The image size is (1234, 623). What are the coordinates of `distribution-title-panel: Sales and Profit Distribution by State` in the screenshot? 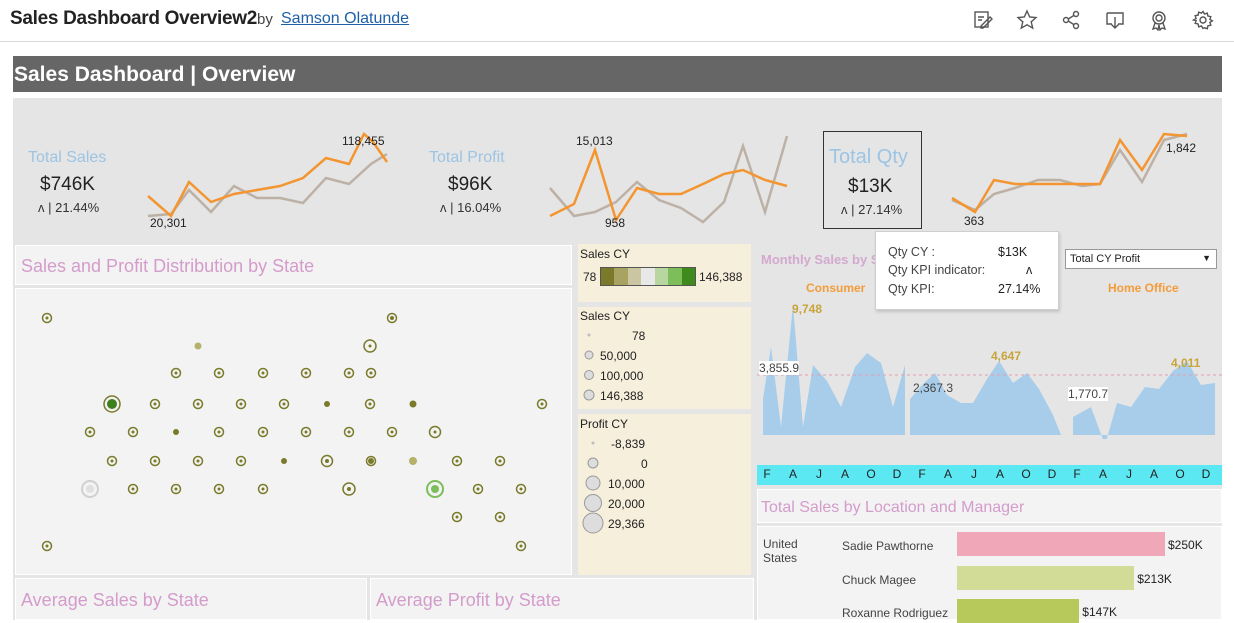 It's located at (293, 265).